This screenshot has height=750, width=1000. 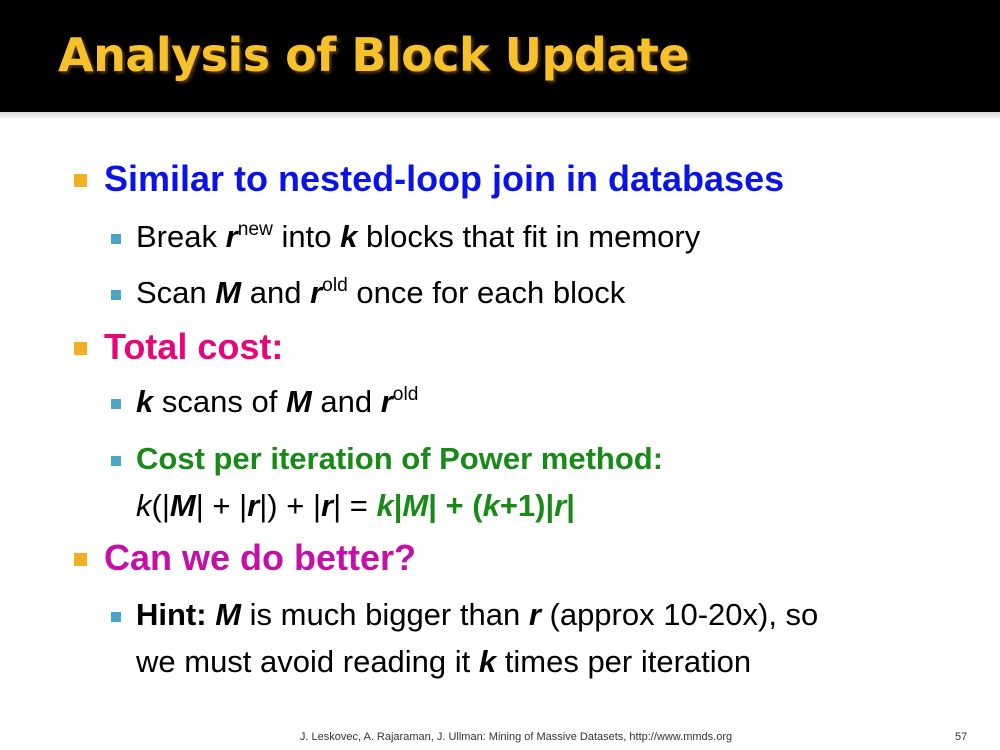 What do you see at coordinates (277, 401) in the screenshot?
I see `subbullet-k-scans: k scans of M and rold` at bounding box center [277, 401].